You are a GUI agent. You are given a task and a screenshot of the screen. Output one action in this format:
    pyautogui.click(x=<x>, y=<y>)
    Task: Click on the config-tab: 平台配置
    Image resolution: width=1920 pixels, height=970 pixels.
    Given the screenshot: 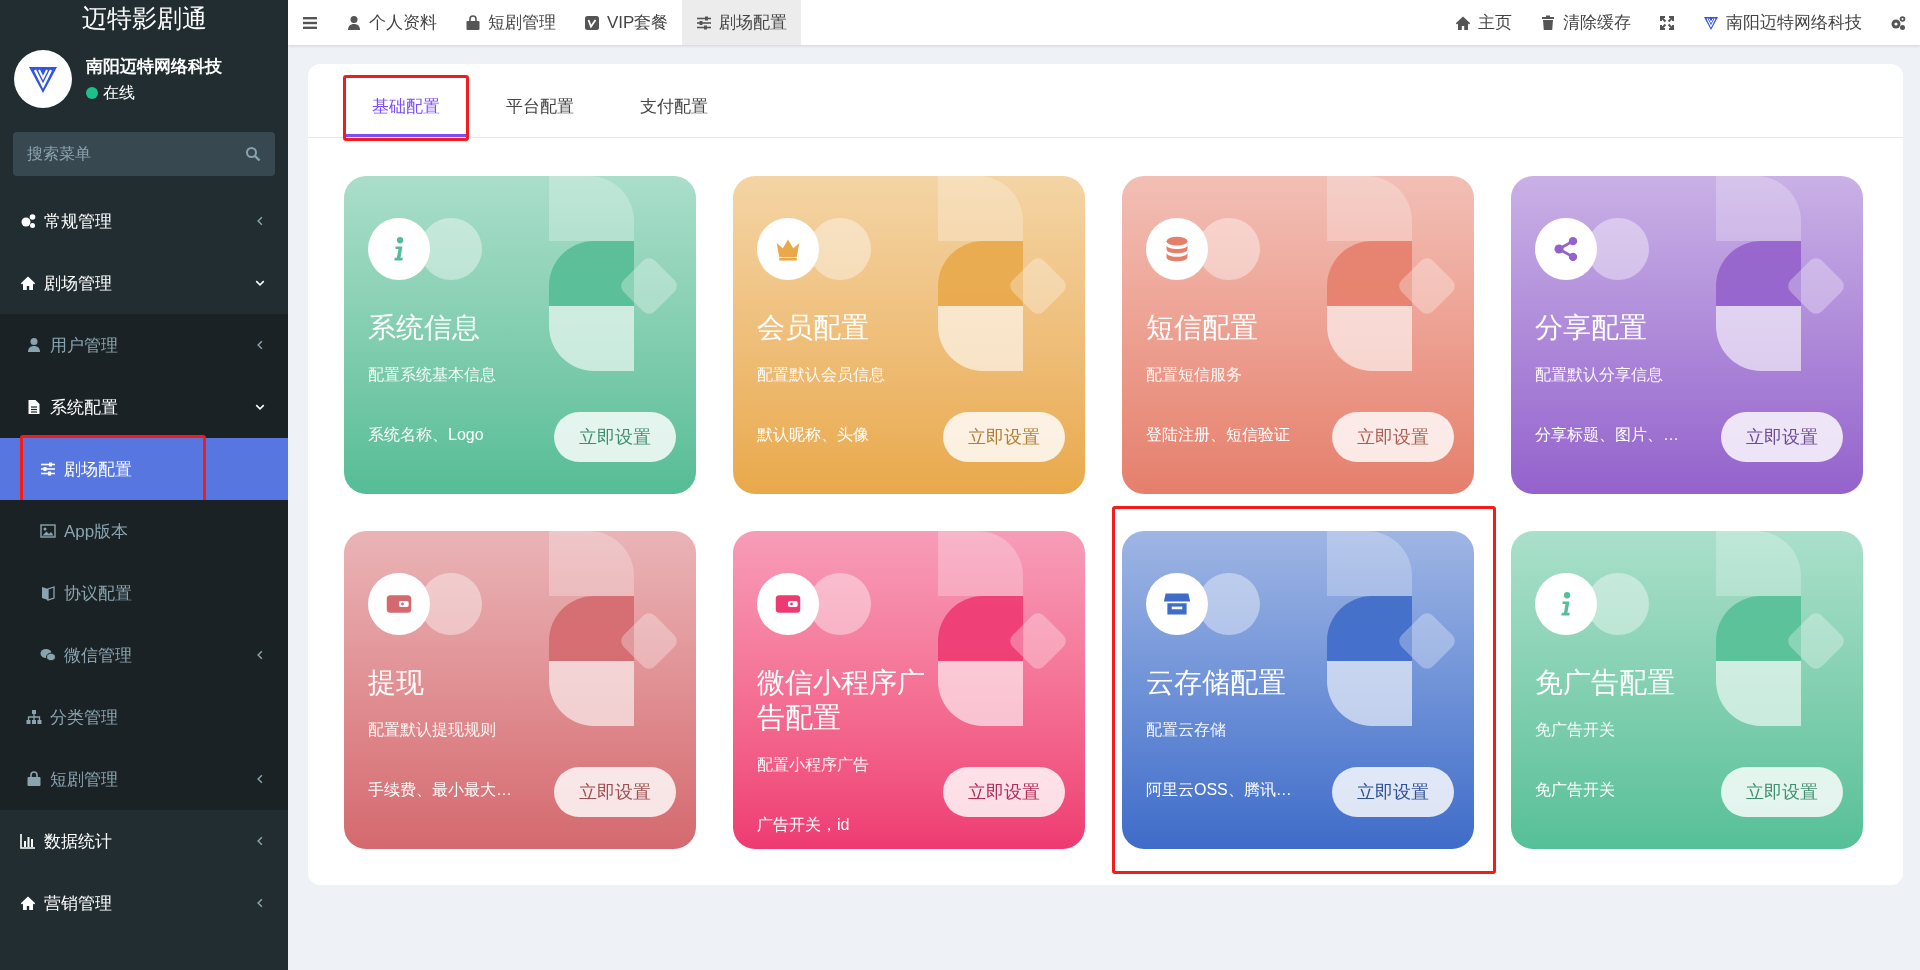 What is the action you would take?
    pyautogui.click(x=540, y=107)
    